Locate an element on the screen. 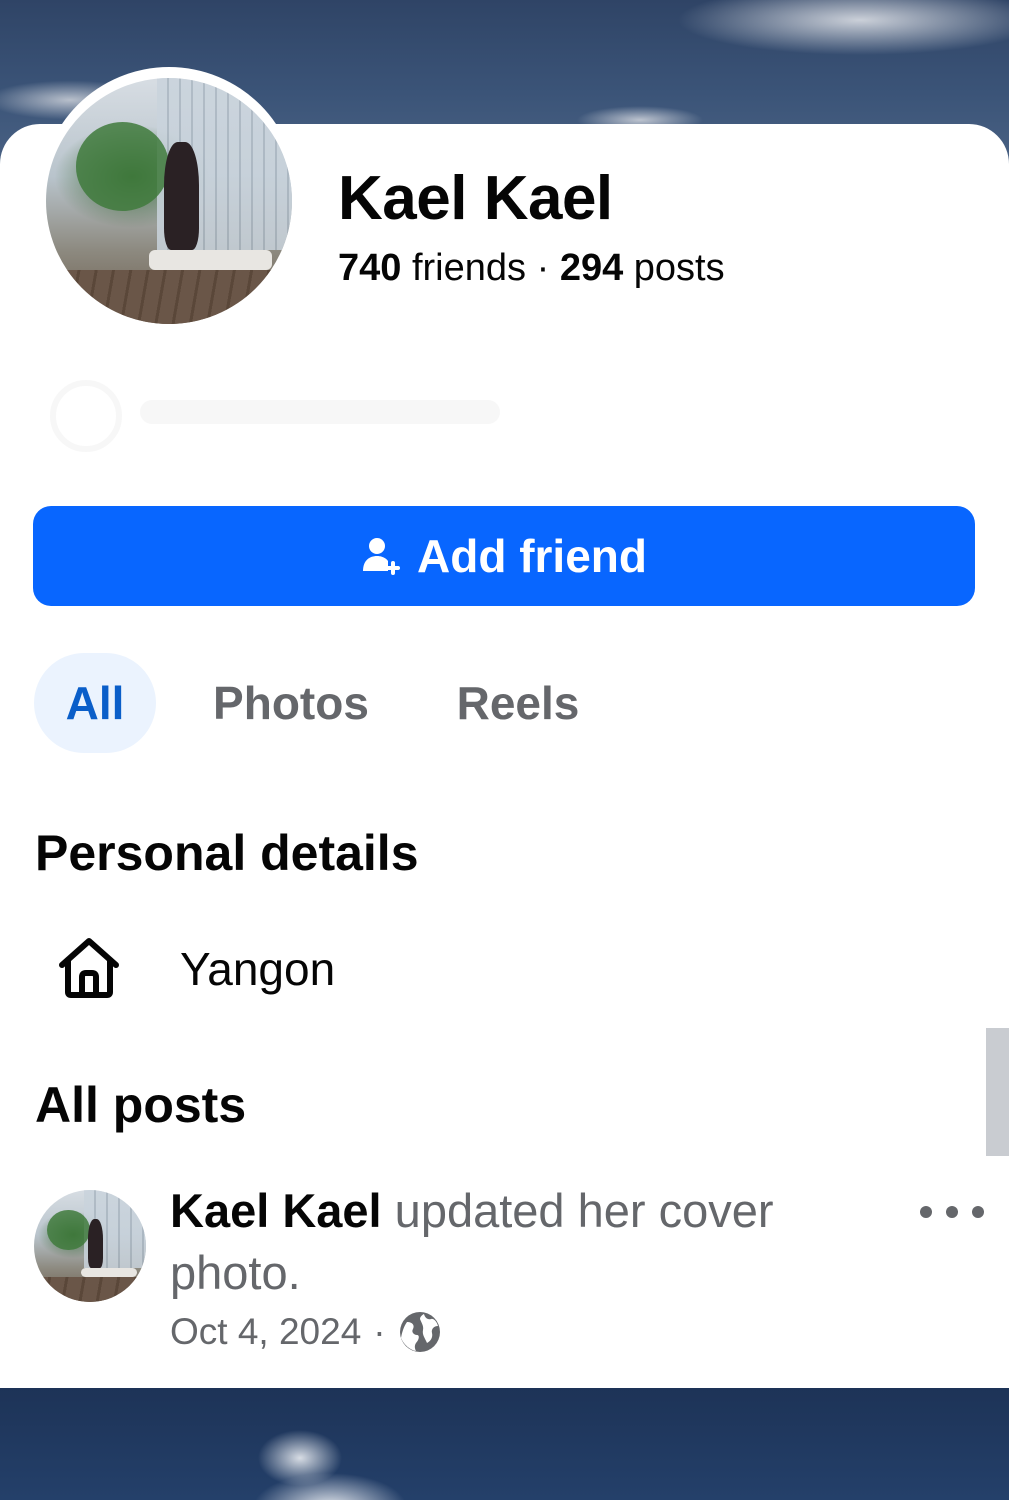 The image size is (1009, 1500). scrollbar-thumb is located at coordinates (997, 1092).